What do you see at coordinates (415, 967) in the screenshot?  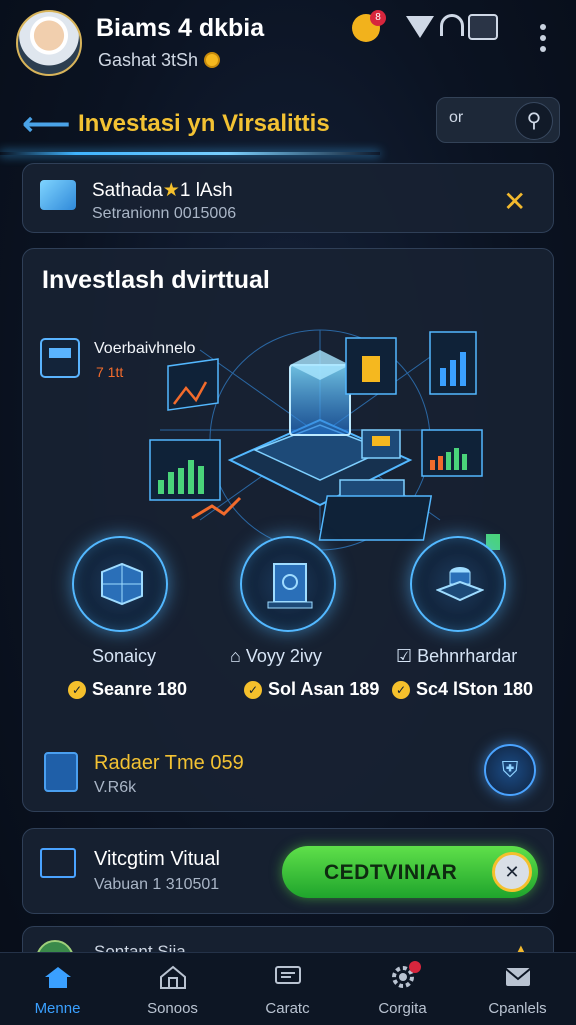 I see `settings-badge` at bounding box center [415, 967].